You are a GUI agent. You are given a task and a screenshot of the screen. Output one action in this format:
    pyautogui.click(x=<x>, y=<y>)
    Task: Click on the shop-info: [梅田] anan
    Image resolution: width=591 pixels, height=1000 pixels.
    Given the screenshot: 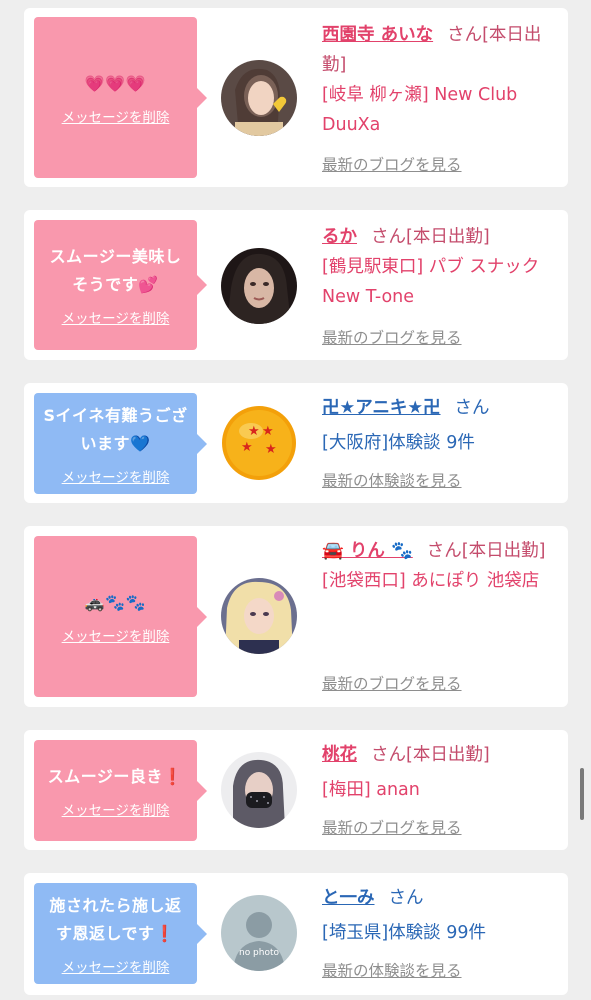 What is the action you would take?
    pyautogui.click(x=371, y=790)
    